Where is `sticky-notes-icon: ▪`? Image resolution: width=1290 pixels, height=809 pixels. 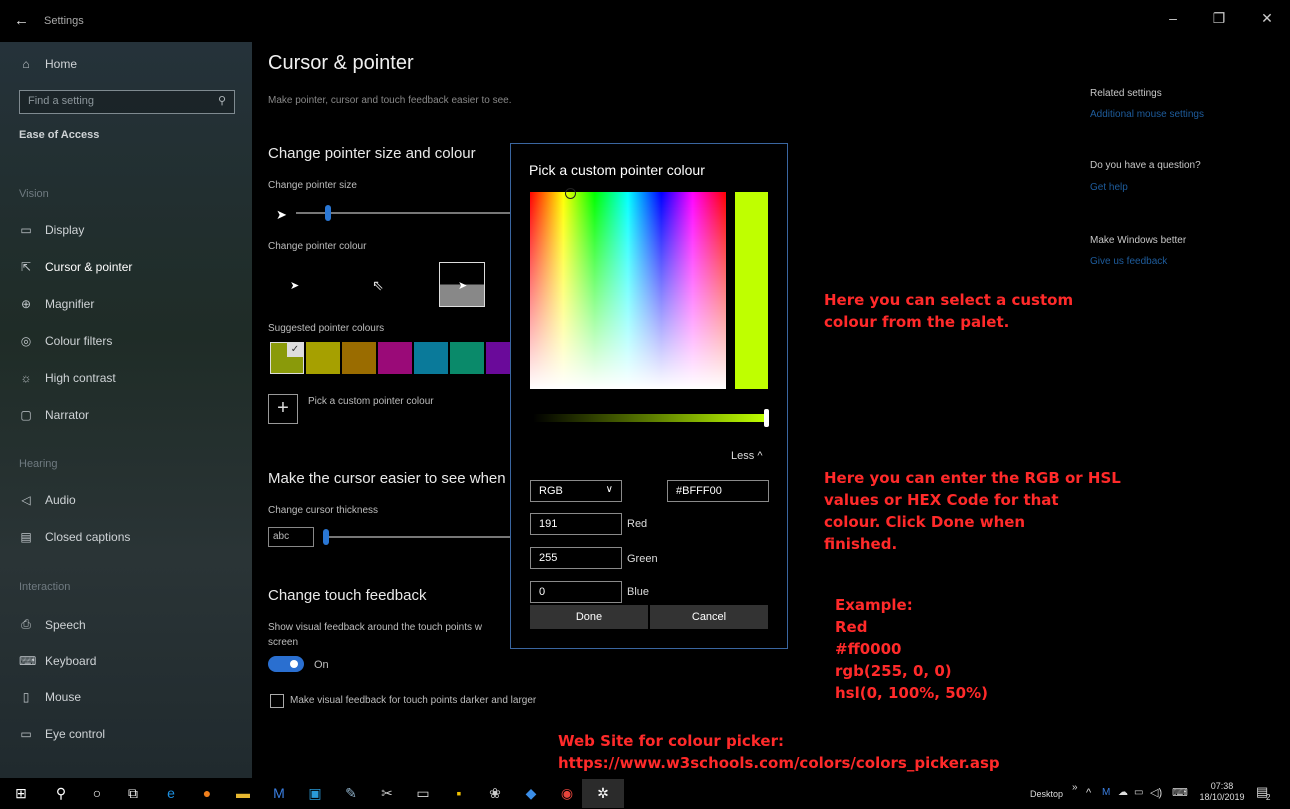 sticky-notes-icon: ▪ is located at coordinates (459, 793).